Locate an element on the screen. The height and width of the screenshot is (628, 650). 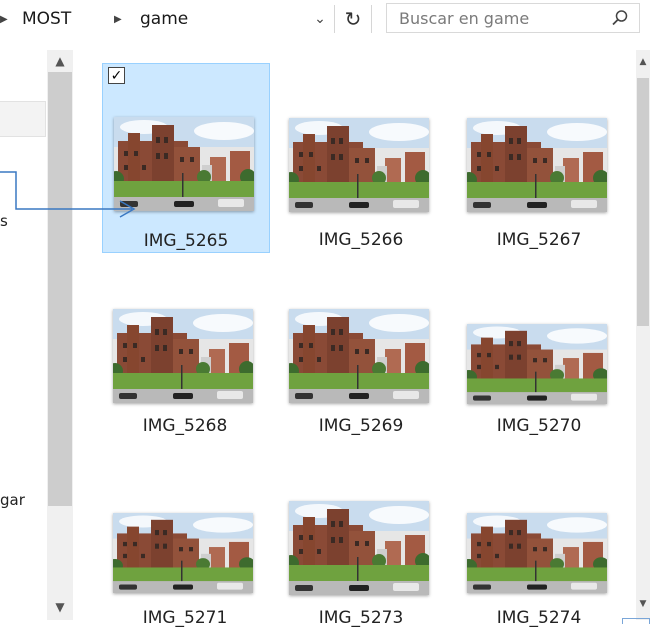
file-name: IMG_5268 is located at coordinates (185, 426).